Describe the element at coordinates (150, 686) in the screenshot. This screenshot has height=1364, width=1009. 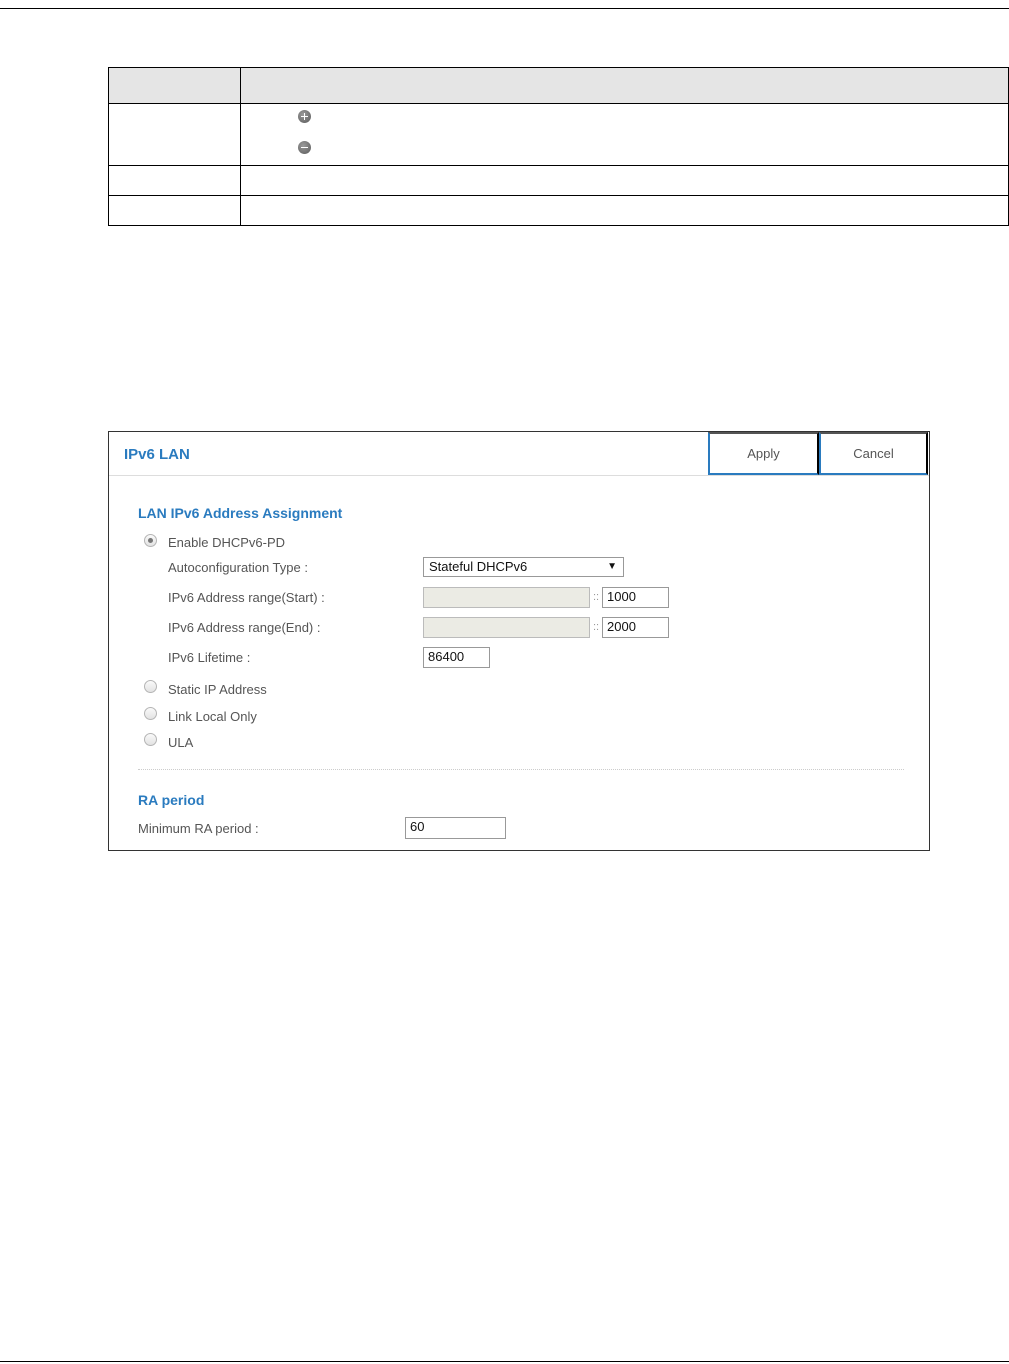
I see `static-ip-radio` at that location.